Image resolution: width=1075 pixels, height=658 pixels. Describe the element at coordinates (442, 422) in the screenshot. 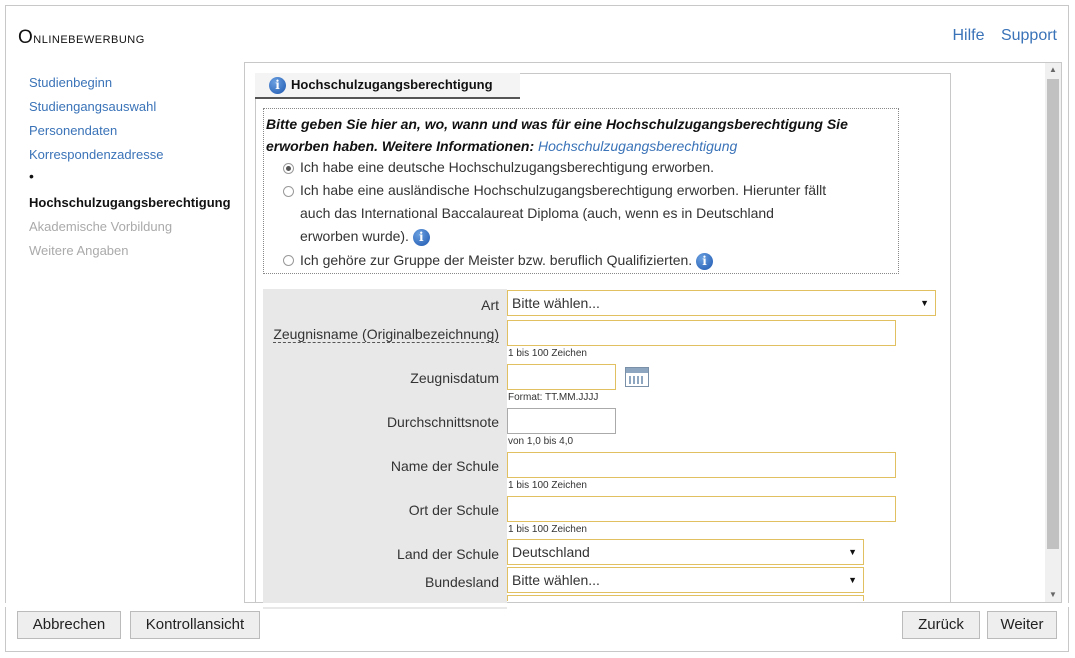

I see `durchschnittsnote-label: Durchschnittsnote` at that location.